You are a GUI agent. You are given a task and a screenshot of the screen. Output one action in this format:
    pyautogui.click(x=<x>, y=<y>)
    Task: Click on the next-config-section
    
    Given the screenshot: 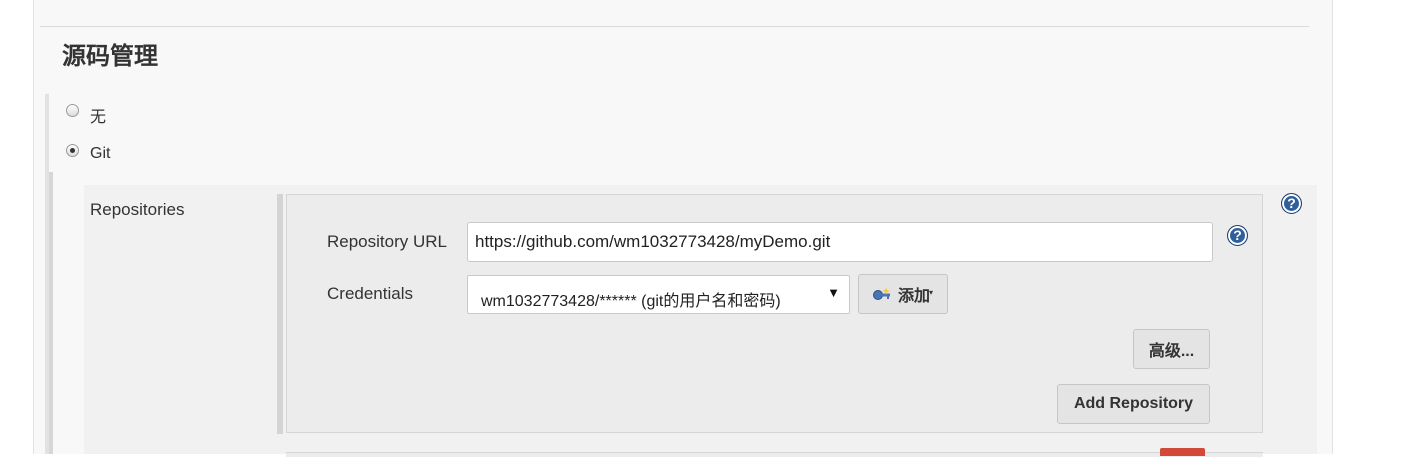 What is the action you would take?
    pyautogui.click(x=774, y=454)
    